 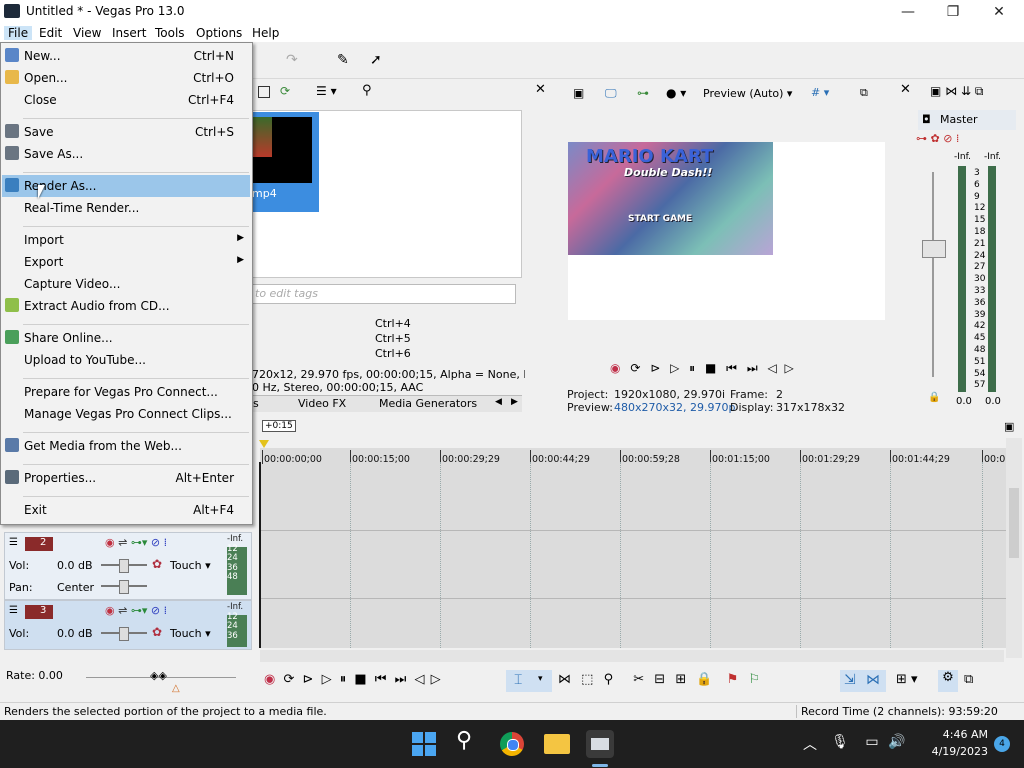 I want to click on panel-close-icon: ✕, so click(x=540, y=89).